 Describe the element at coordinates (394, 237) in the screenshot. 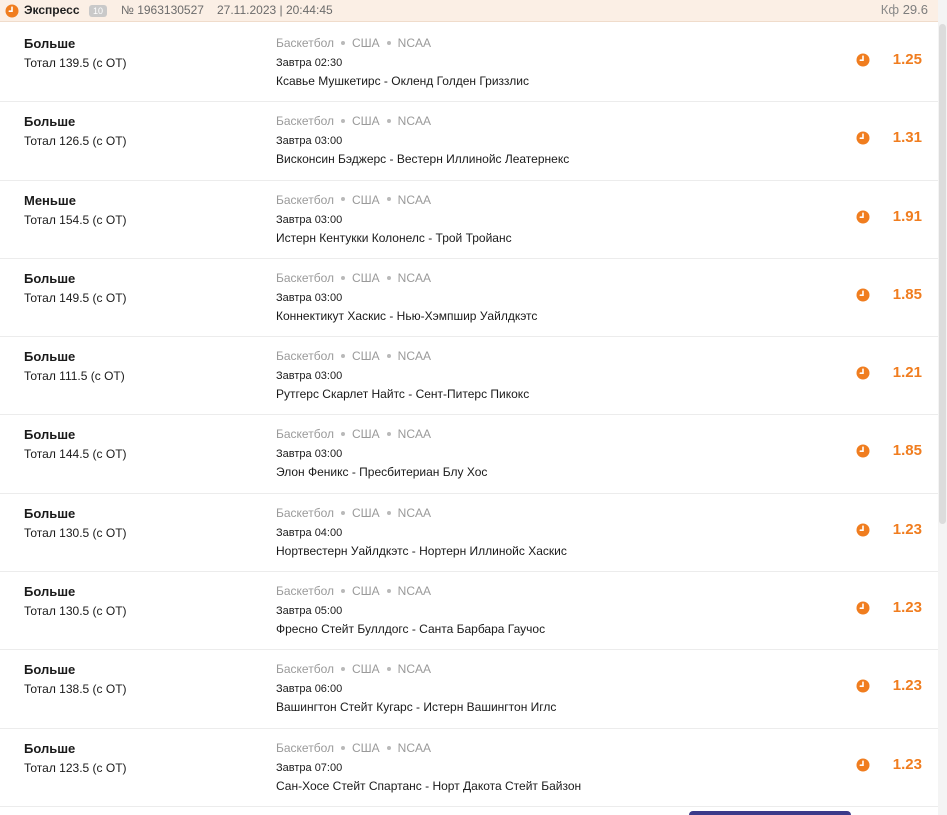

I see `event-match: Истерн Кентукки Колонелс - Трой Тройанс` at that location.